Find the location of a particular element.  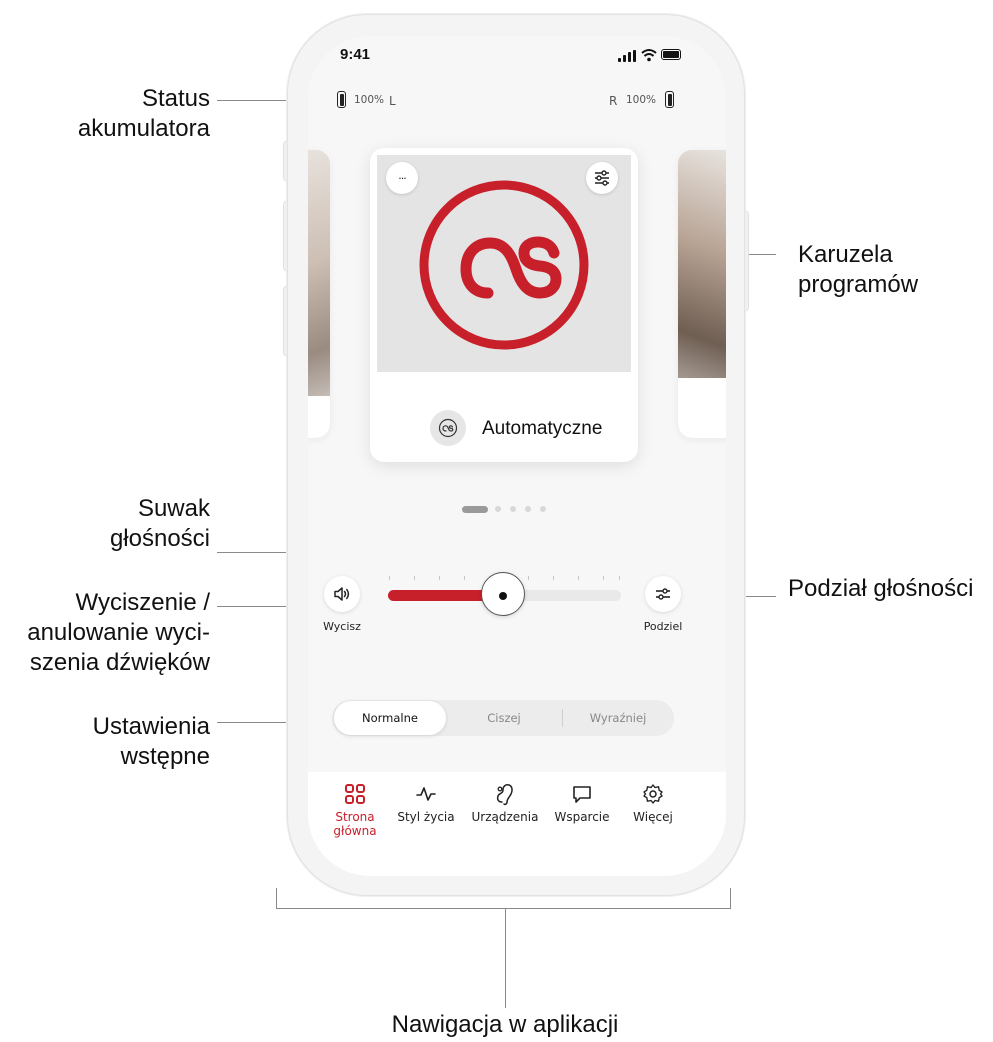

nav-label: główna is located at coordinates (355, 831).